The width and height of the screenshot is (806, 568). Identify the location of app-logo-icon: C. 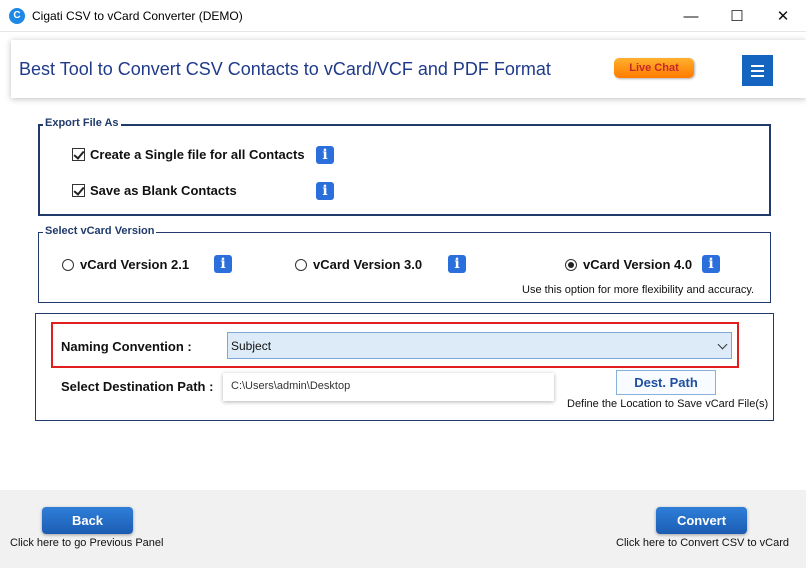
(17, 16).